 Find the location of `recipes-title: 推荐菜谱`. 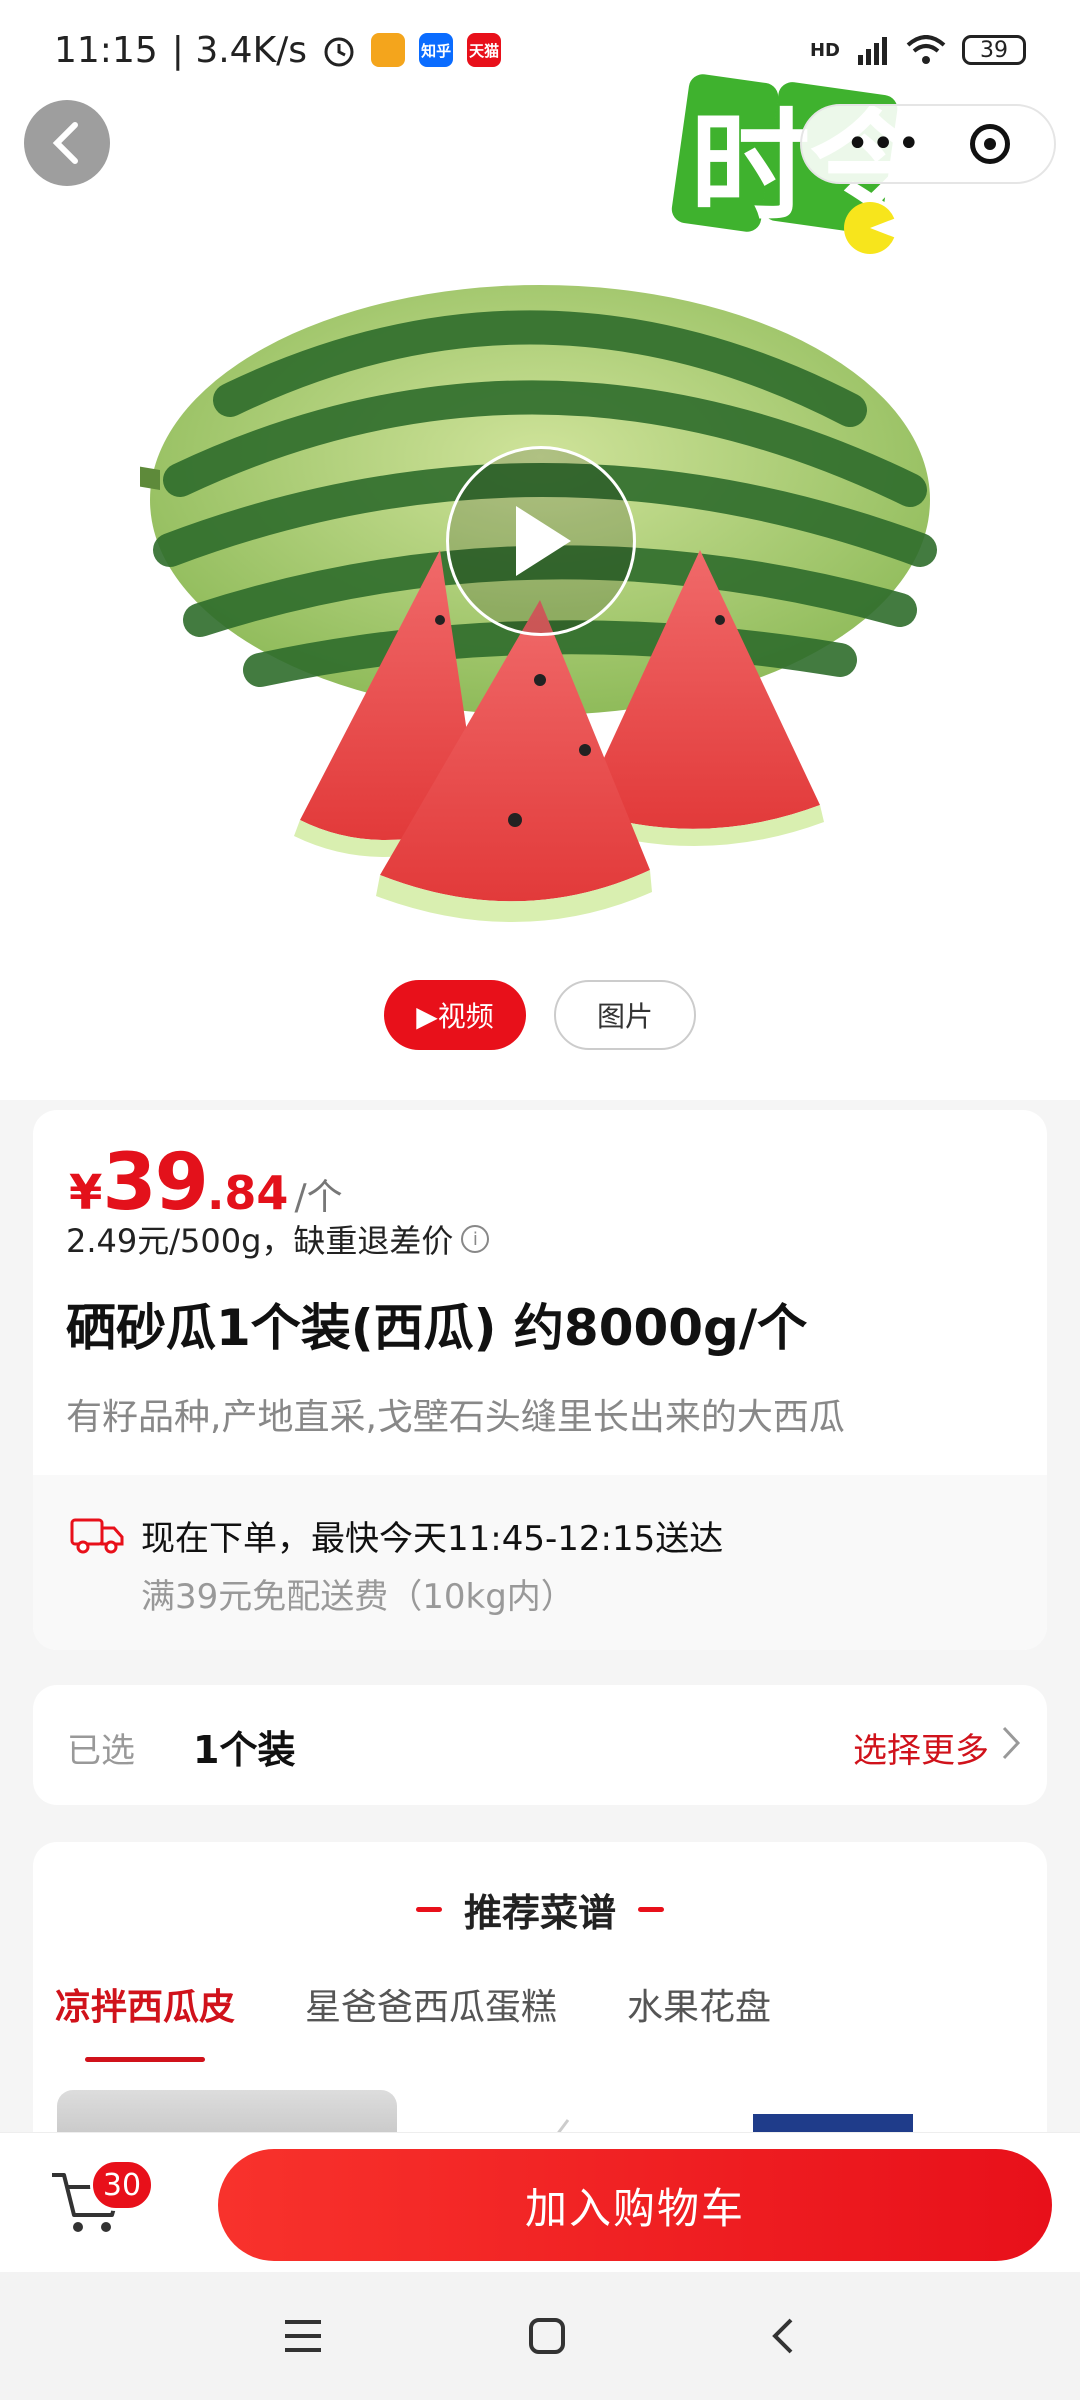

recipes-title: 推荐菜谱 is located at coordinates (540, 1909).